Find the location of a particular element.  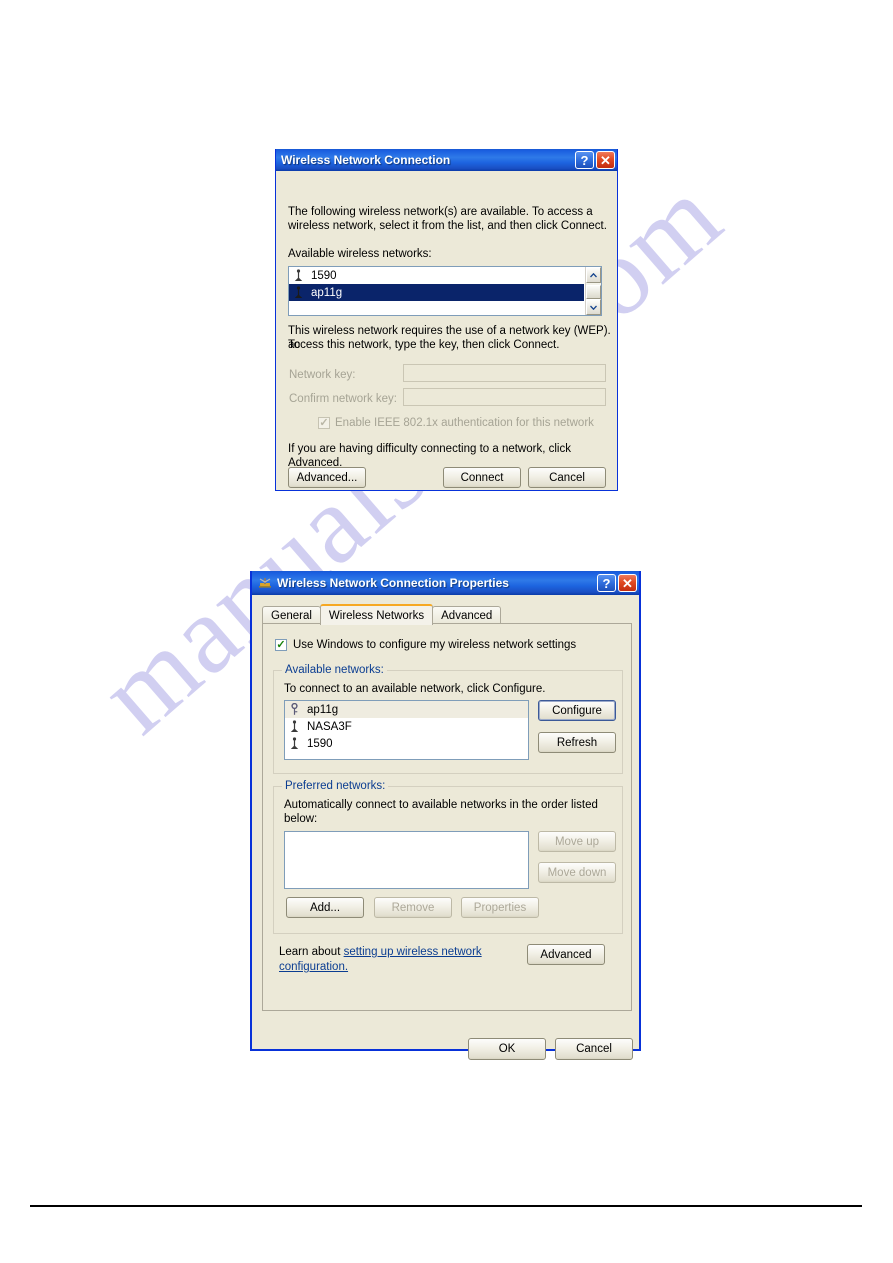

cancel-button-2-label: Cancel is located at coordinates (594, 1049).